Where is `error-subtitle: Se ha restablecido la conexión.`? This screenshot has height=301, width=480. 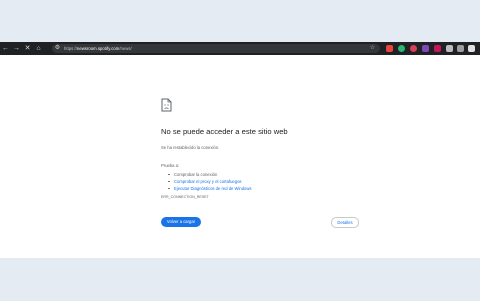
error-subtitle: Se ha restablecido la conexión. is located at coordinates (190, 147).